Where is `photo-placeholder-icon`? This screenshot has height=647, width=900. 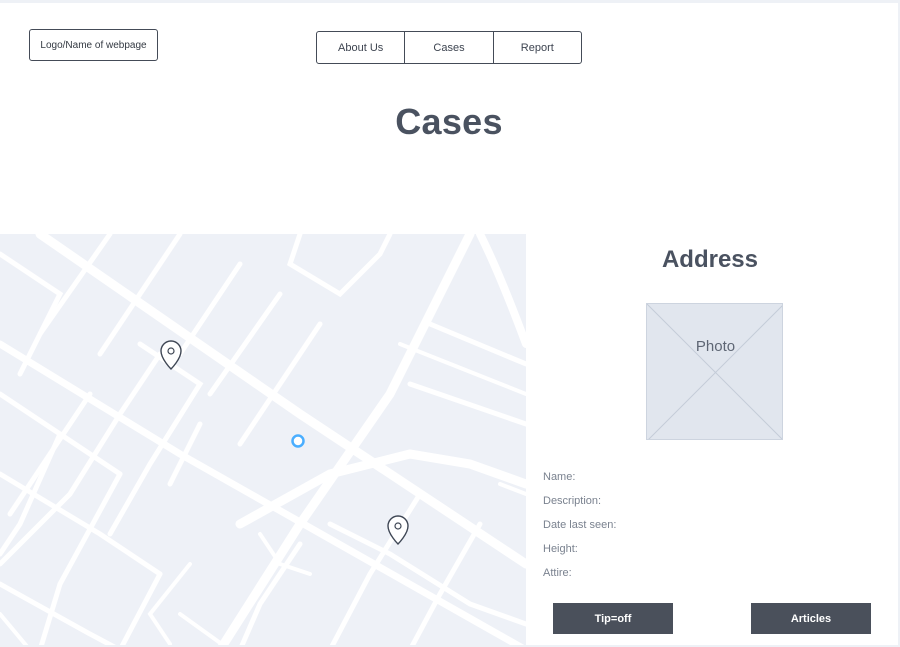 photo-placeholder-icon is located at coordinates (714, 371).